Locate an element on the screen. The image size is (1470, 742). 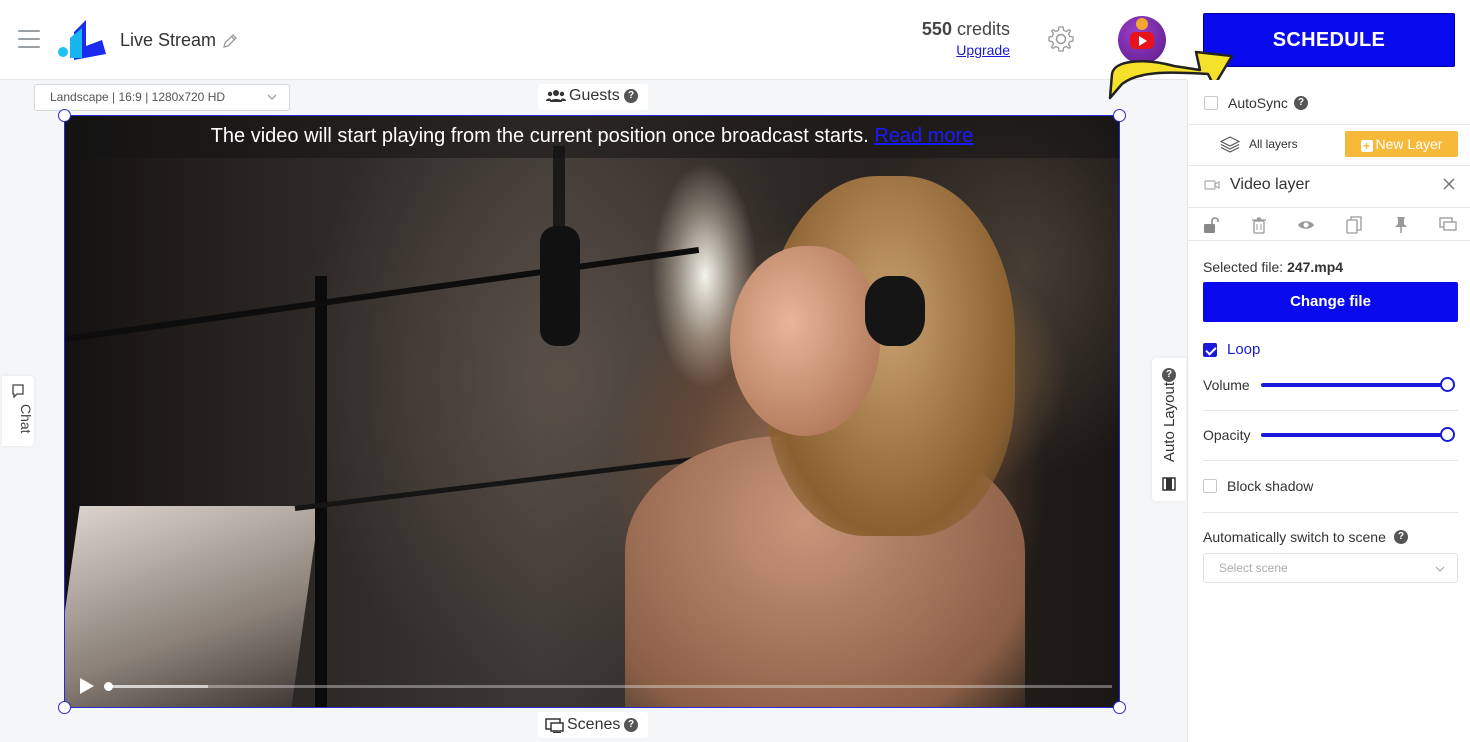
layer-toolbar is located at coordinates (1329, 224).